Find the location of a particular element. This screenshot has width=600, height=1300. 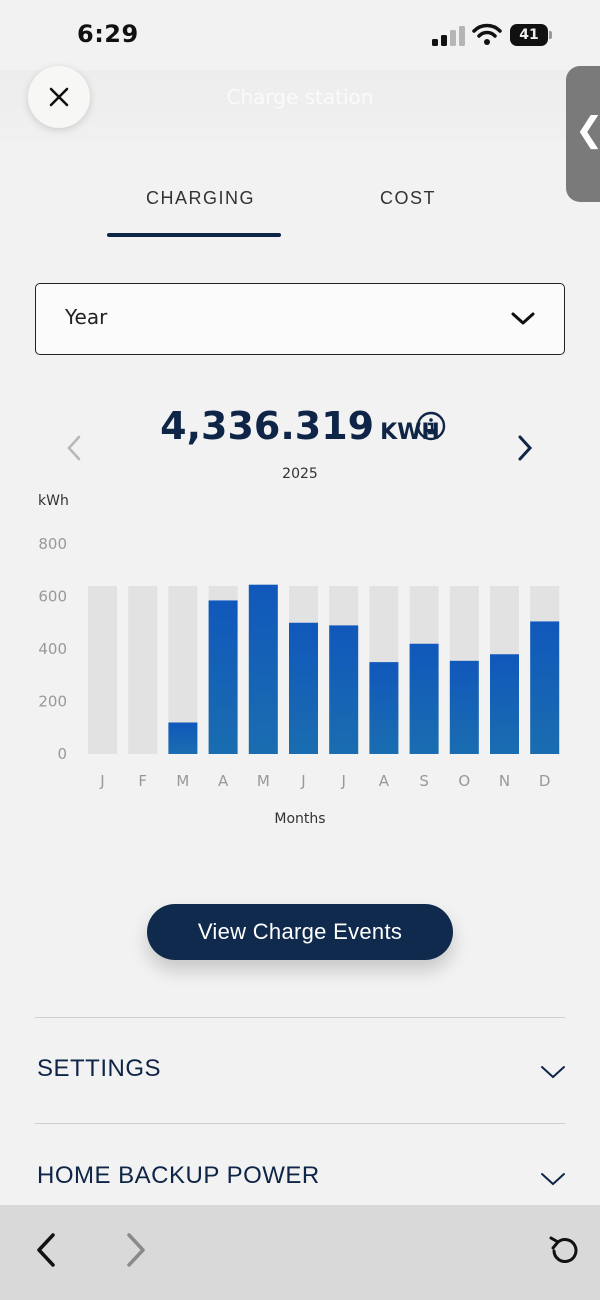

view-charge-events-label: View Charge Events is located at coordinates (300, 931).